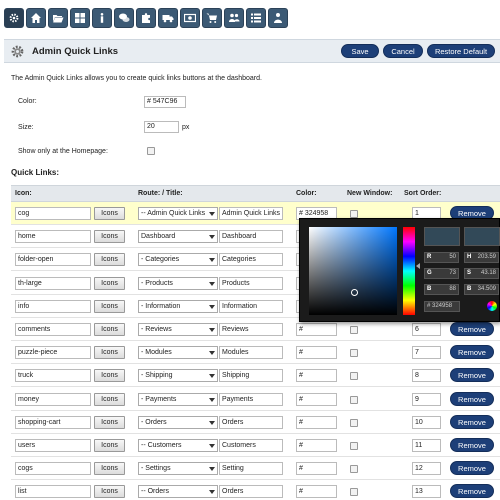  What do you see at coordinates (178, 260) in the screenshot?
I see `route-select: - Categories` at bounding box center [178, 260].